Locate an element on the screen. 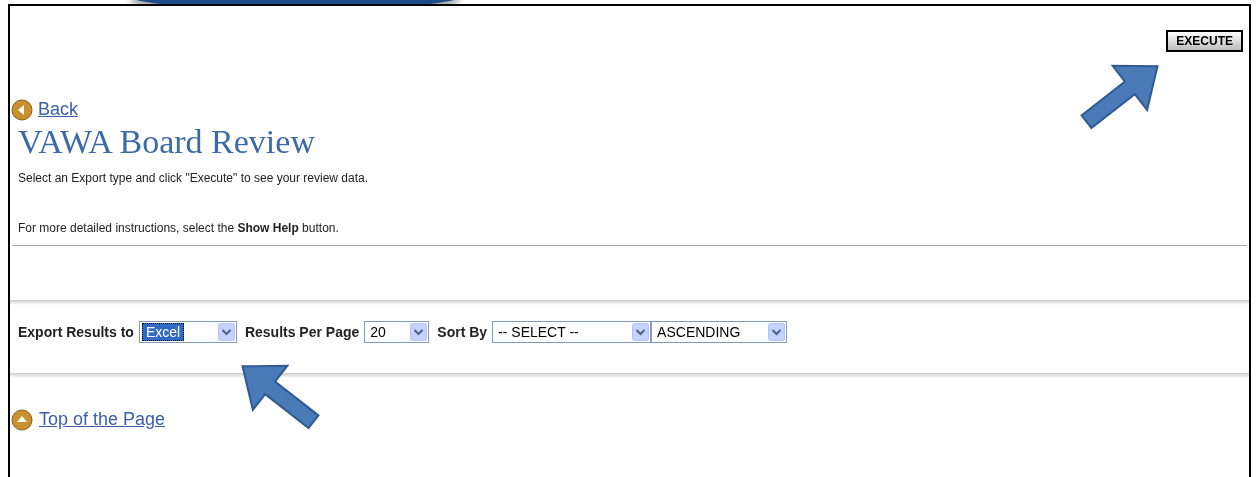 Image resolution: width=1257 pixels, height=477 pixels. field-label: Results Per Page is located at coordinates (302, 332).